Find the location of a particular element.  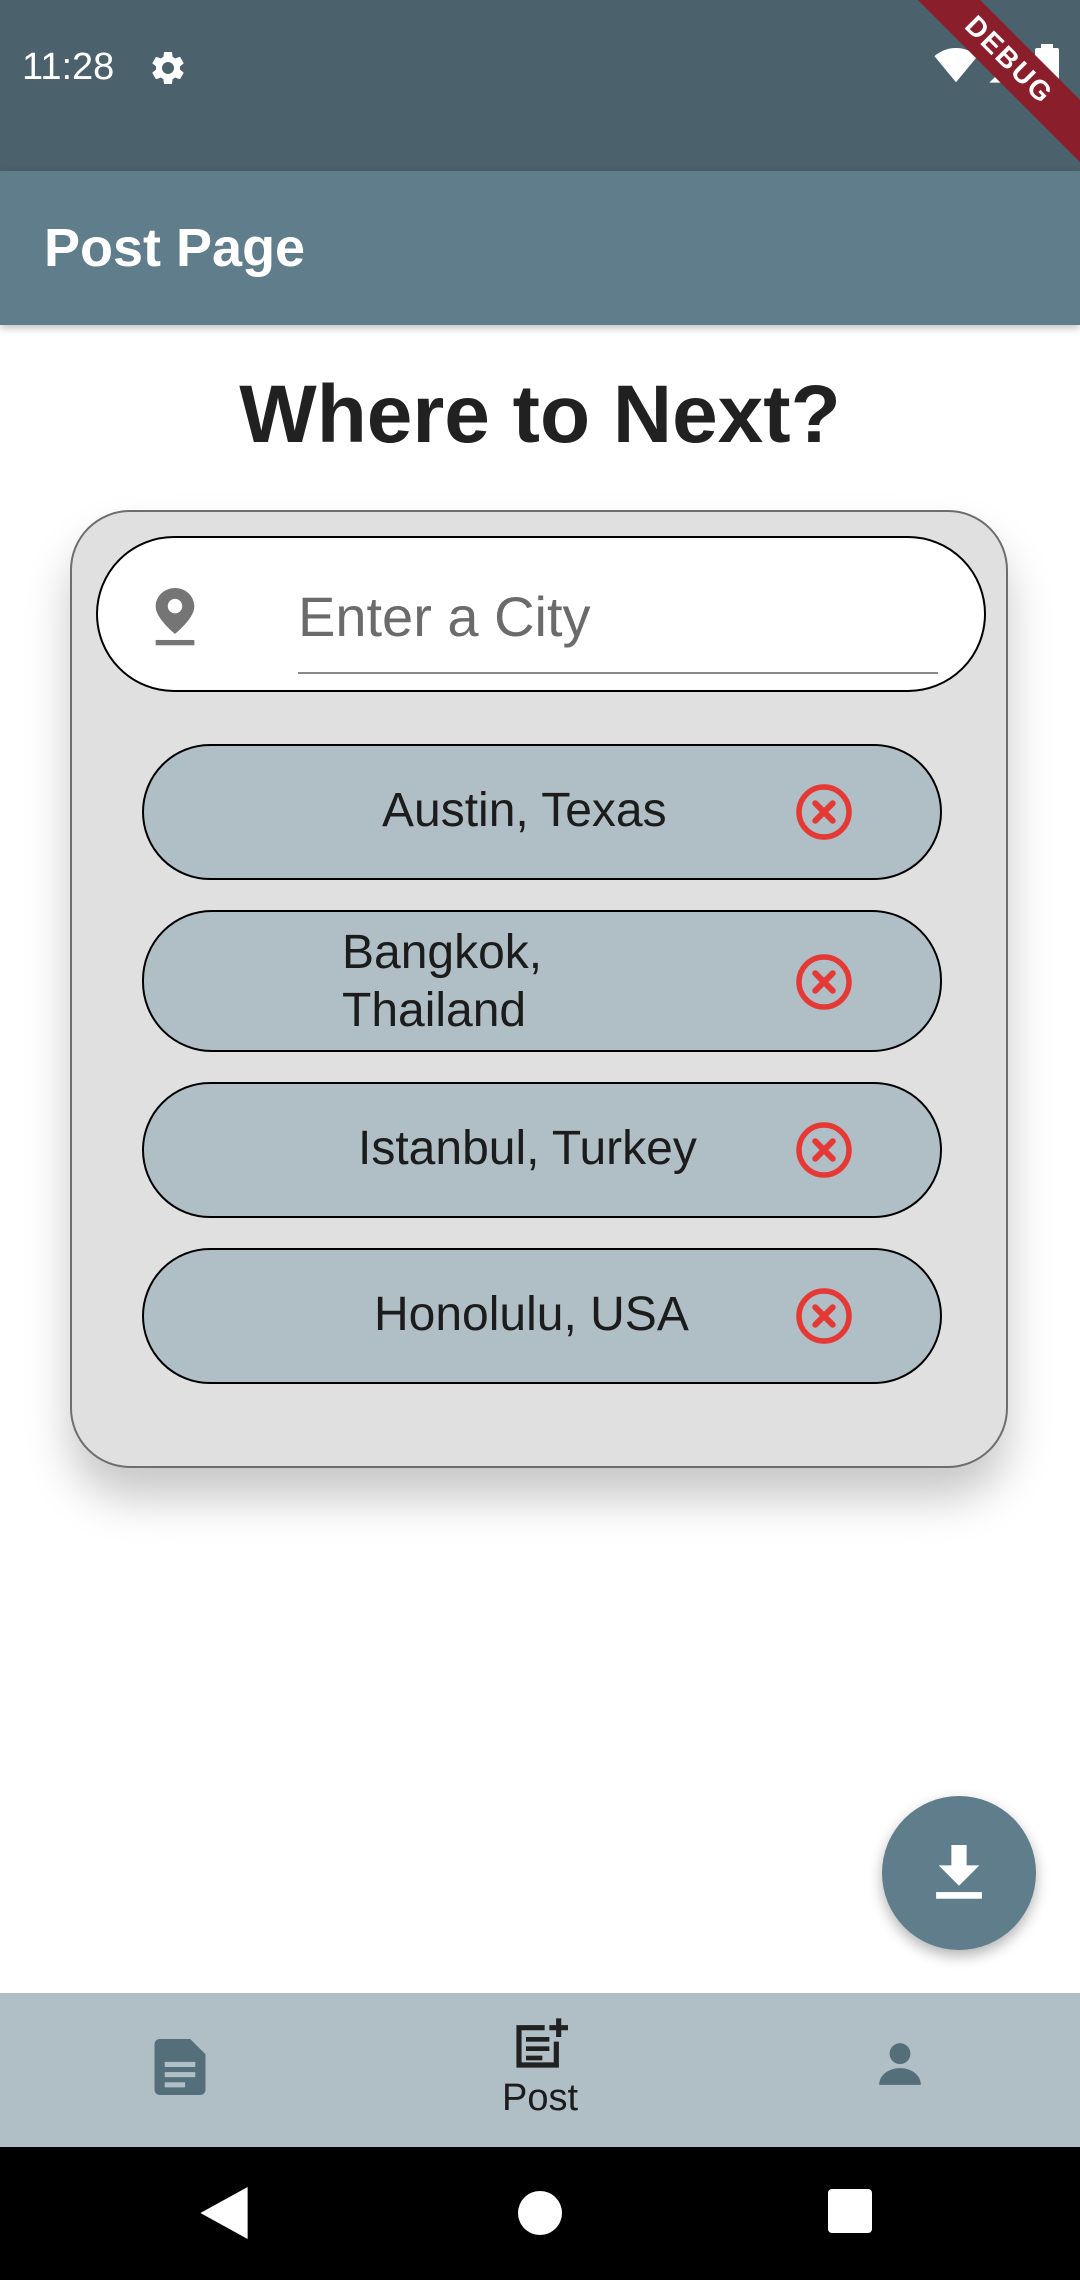

city-chip-honolulu: Honolulu, USA is located at coordinates (542, 1316).